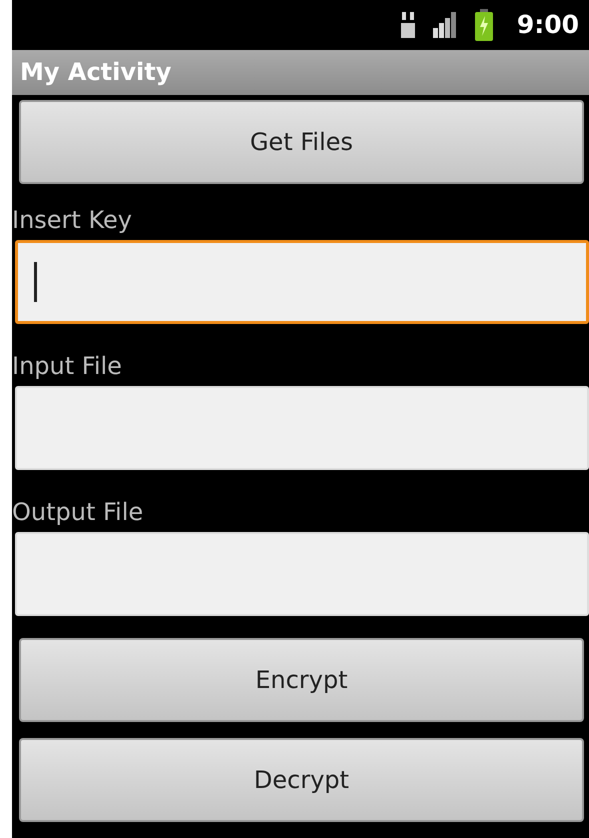 This screenshot has width=589, height=838. Describe the element at coordinates (547, 25) in the screenshot. I see `status-time: 9:00` at that location.